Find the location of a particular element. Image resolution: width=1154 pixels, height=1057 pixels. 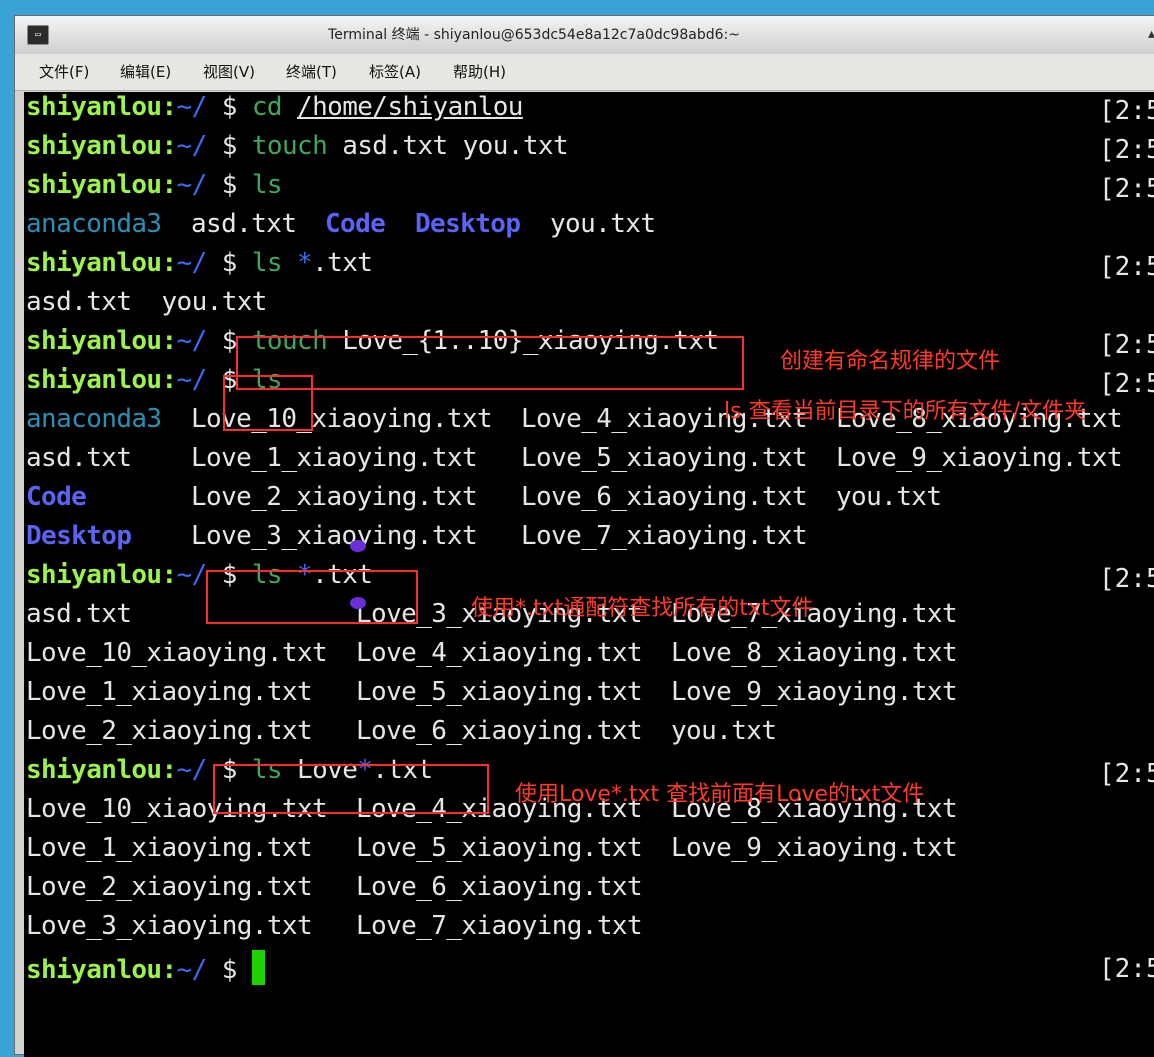

menu-terminal: 终端(T) is located at coordinates (311, 72).